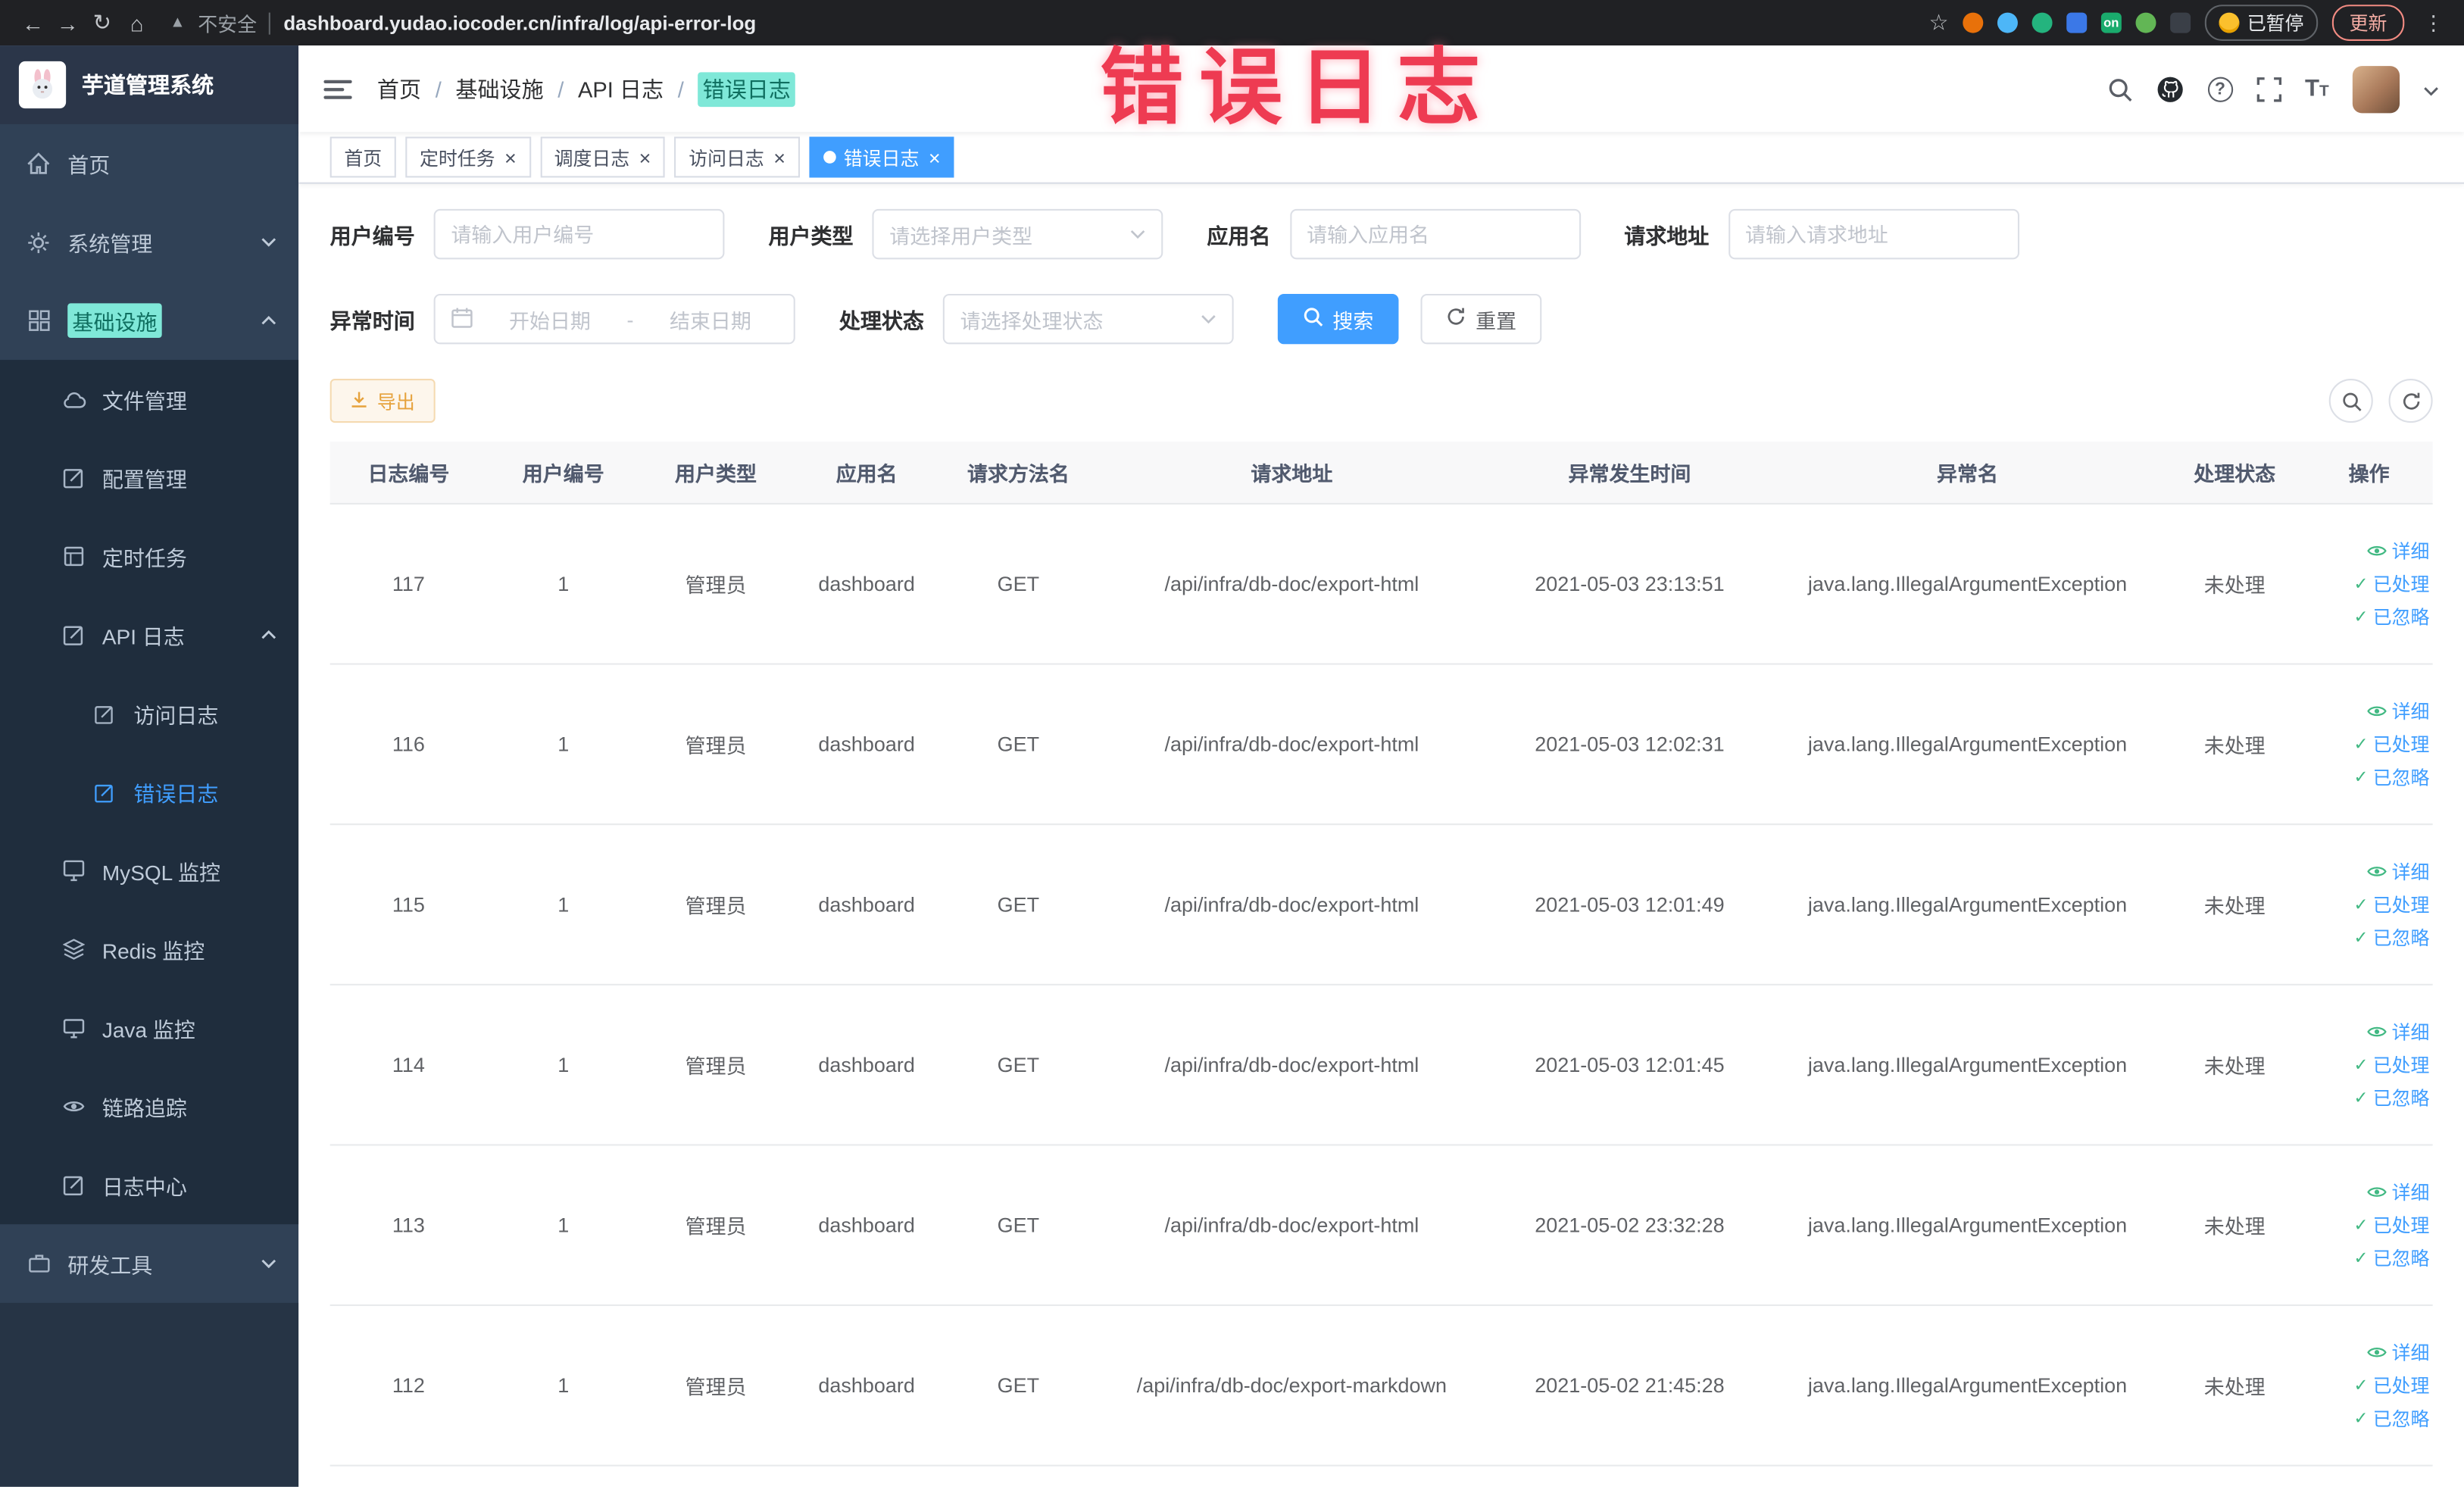 The image size is (2464, 1487). I want to click on sidebar-item-job: 定时任务, so click(149, 556).